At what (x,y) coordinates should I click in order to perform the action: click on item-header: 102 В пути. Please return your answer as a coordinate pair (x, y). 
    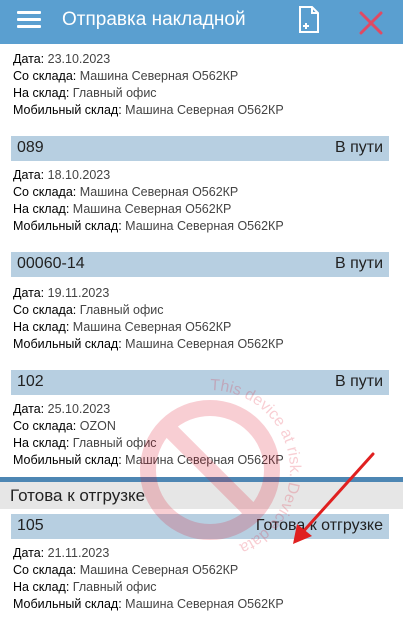
    Looking at the image, I should click on (200, 382).